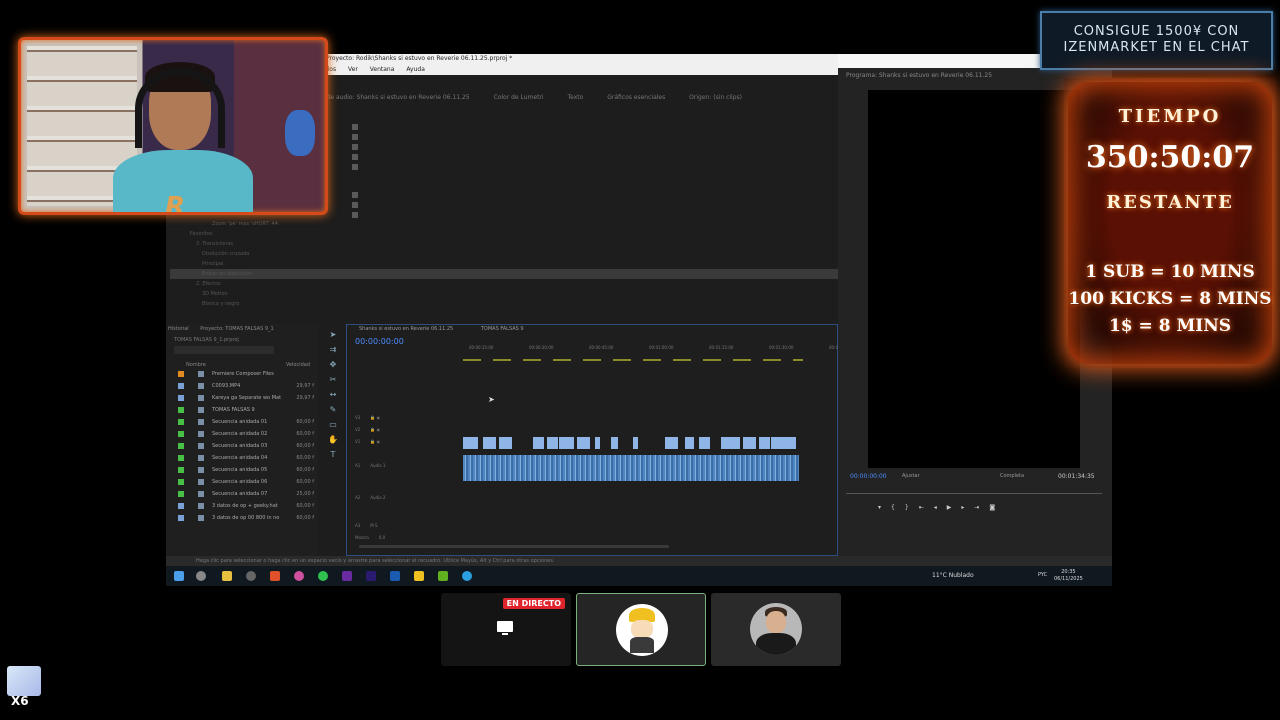  Describe the element at coordinates (275, 576) in the screenshot. I see `brave-browser-icon` at that location.